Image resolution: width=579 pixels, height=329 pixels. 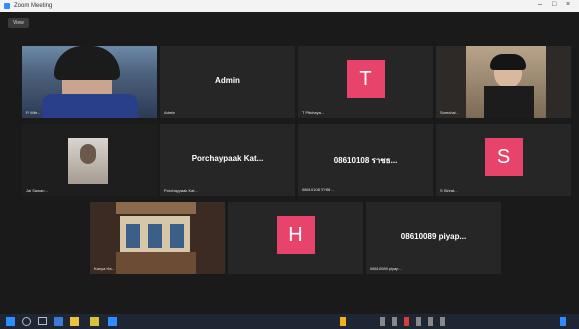 I want to click on close-icon: ×, so click(x=568, y=4).